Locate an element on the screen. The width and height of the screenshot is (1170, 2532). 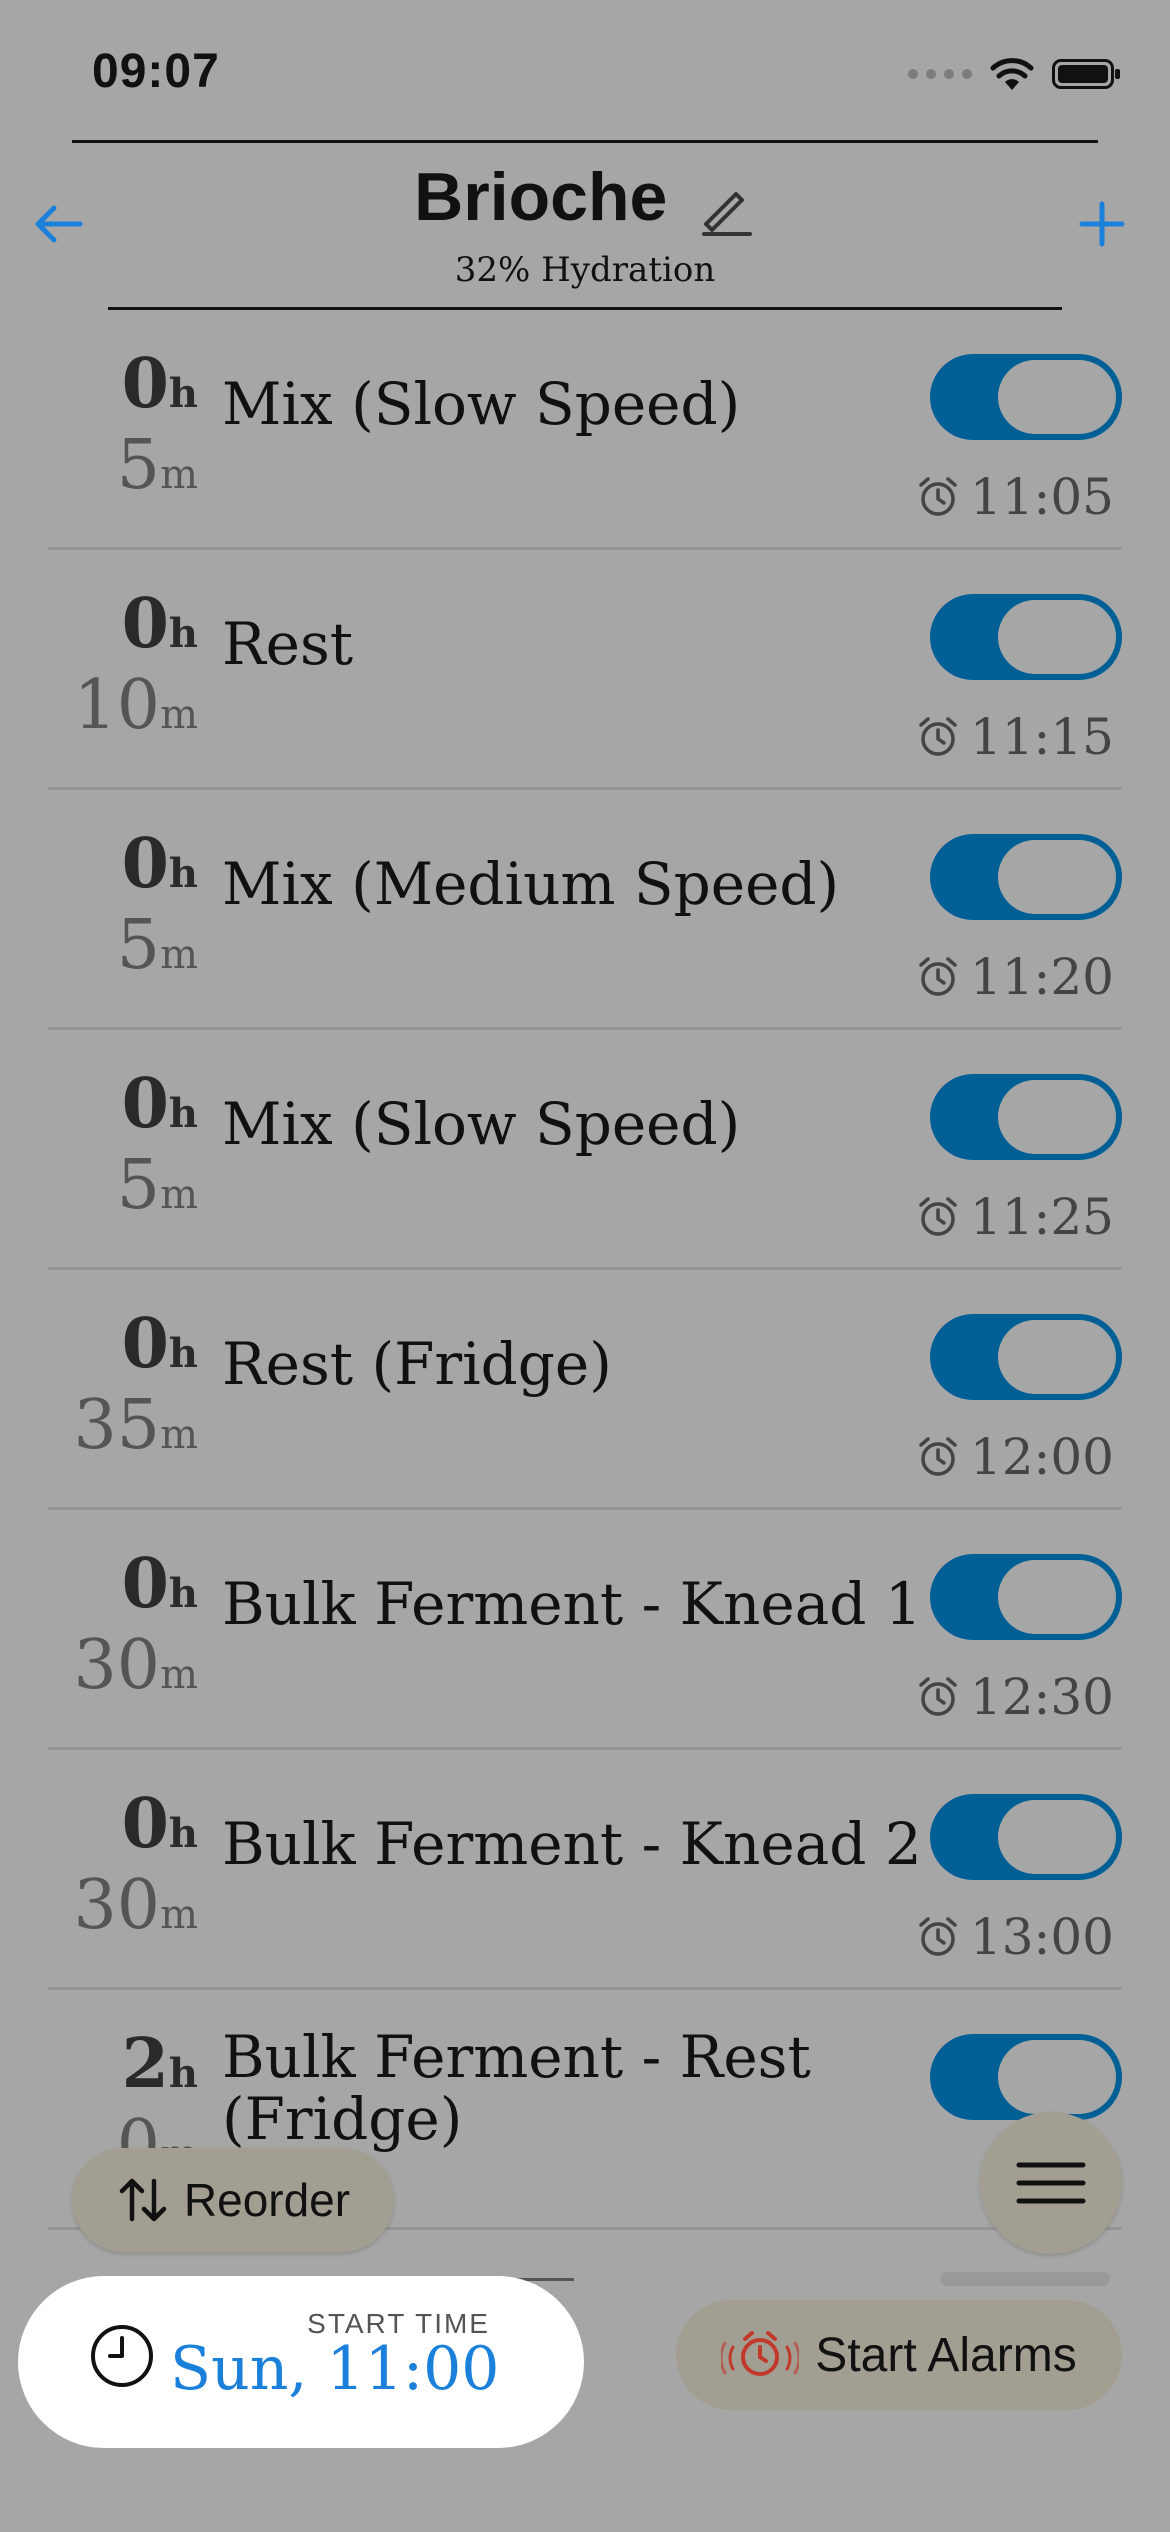
minutes-value: 10 is located at coordinates (117, 705).